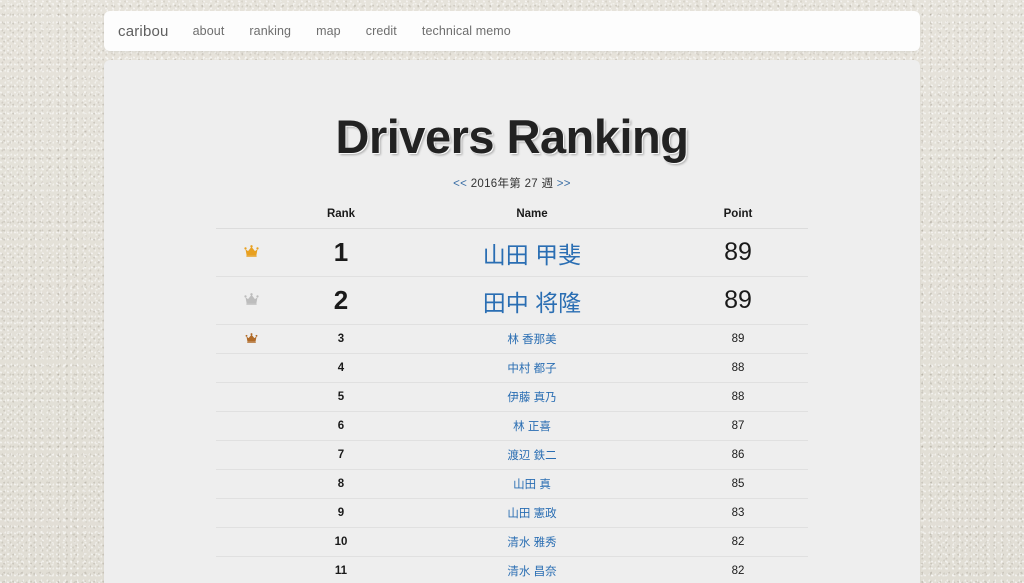  Describe the element at coordinates (251, 218) in the screenshot. I see `th-crown` at that location.